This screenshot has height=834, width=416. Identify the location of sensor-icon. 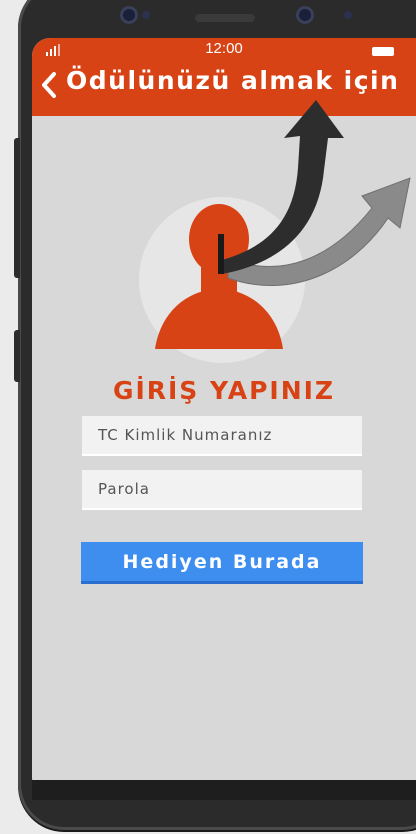
(146, 15).